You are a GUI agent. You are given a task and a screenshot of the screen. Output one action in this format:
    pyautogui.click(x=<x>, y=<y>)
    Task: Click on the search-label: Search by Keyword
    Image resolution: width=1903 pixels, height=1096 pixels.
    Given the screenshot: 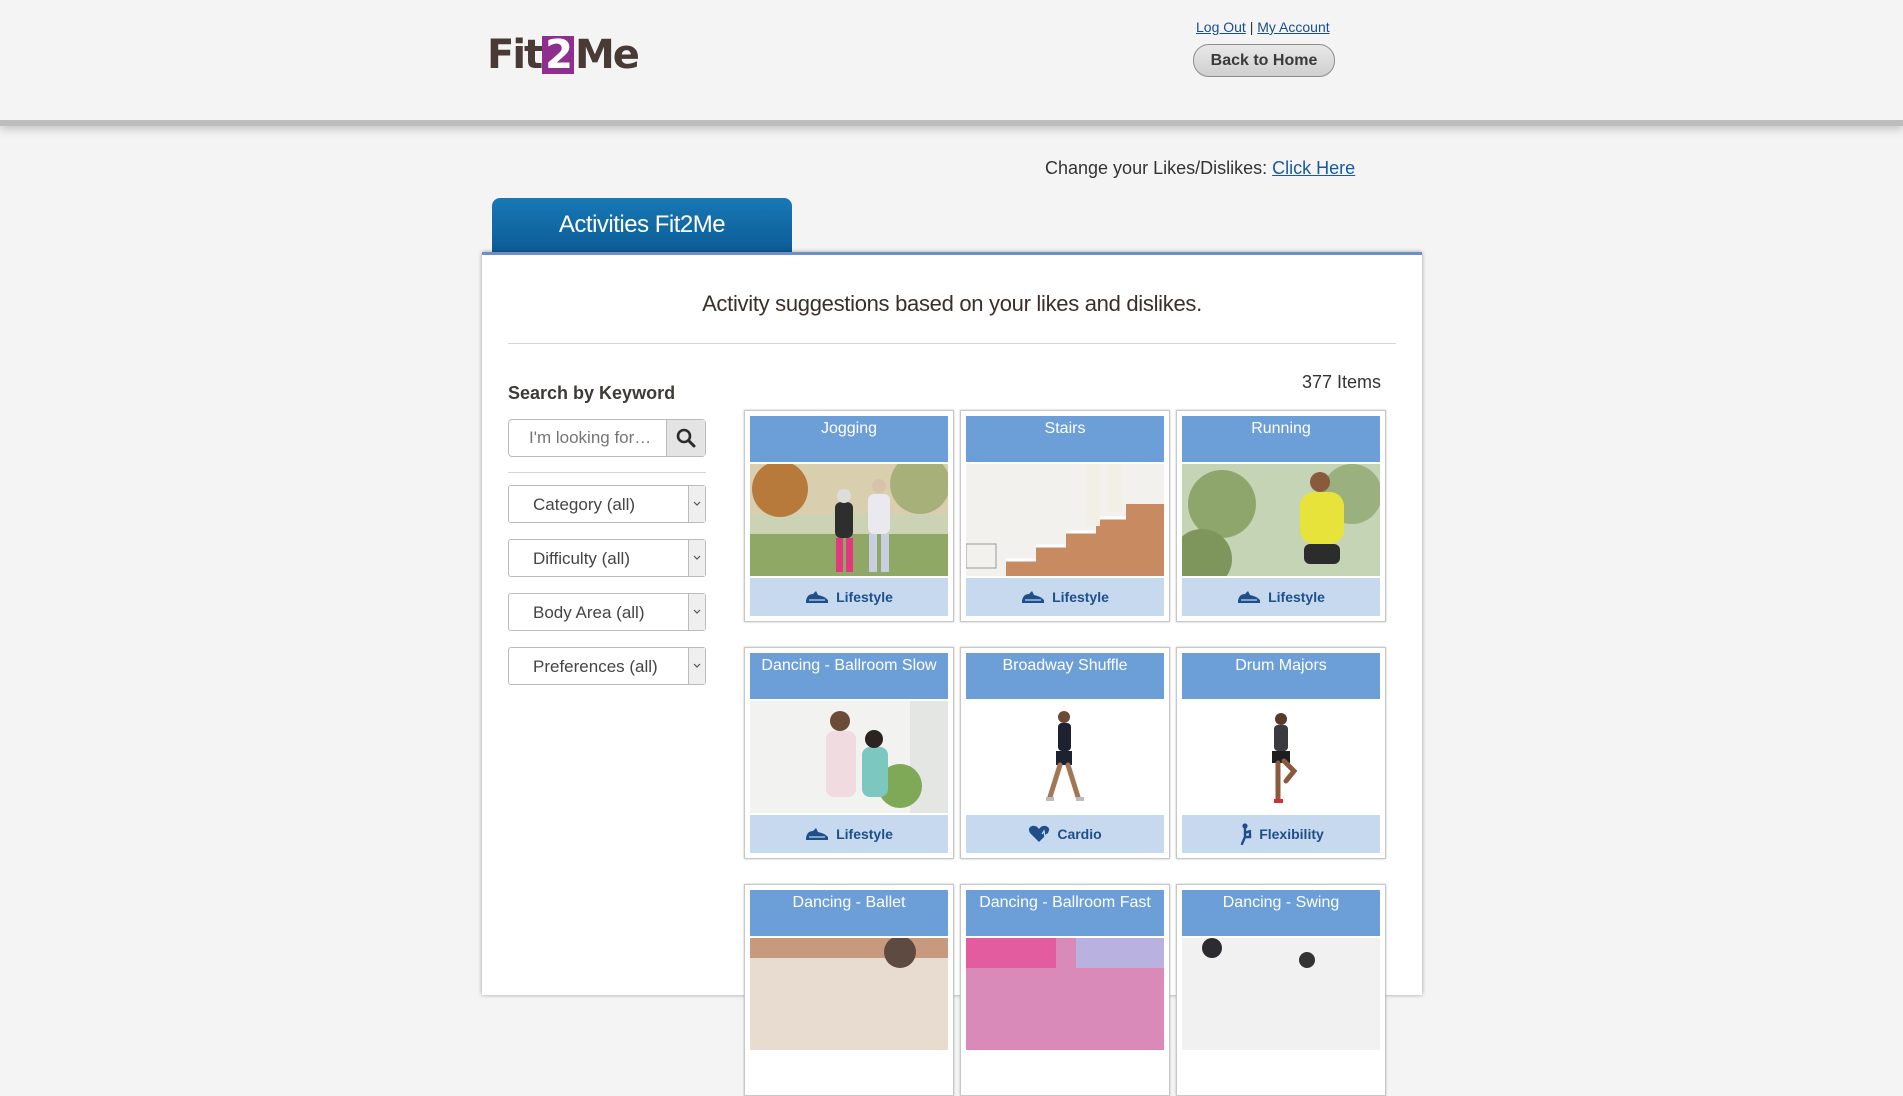 What is the action you would take?
    pyautogui.click(x=592, y=393)
    